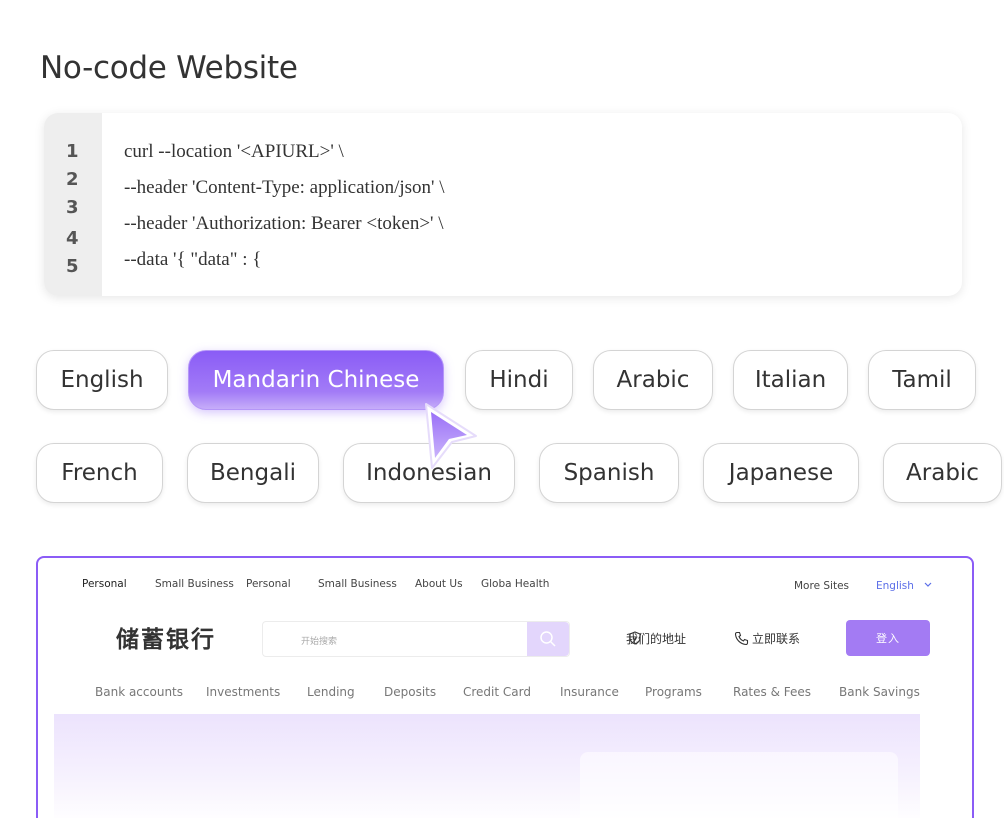  What do you see at coordinates (268, 584) in the screenshot?
I see `topnav-personal-2: Personal` at bounding box center [268, 584].